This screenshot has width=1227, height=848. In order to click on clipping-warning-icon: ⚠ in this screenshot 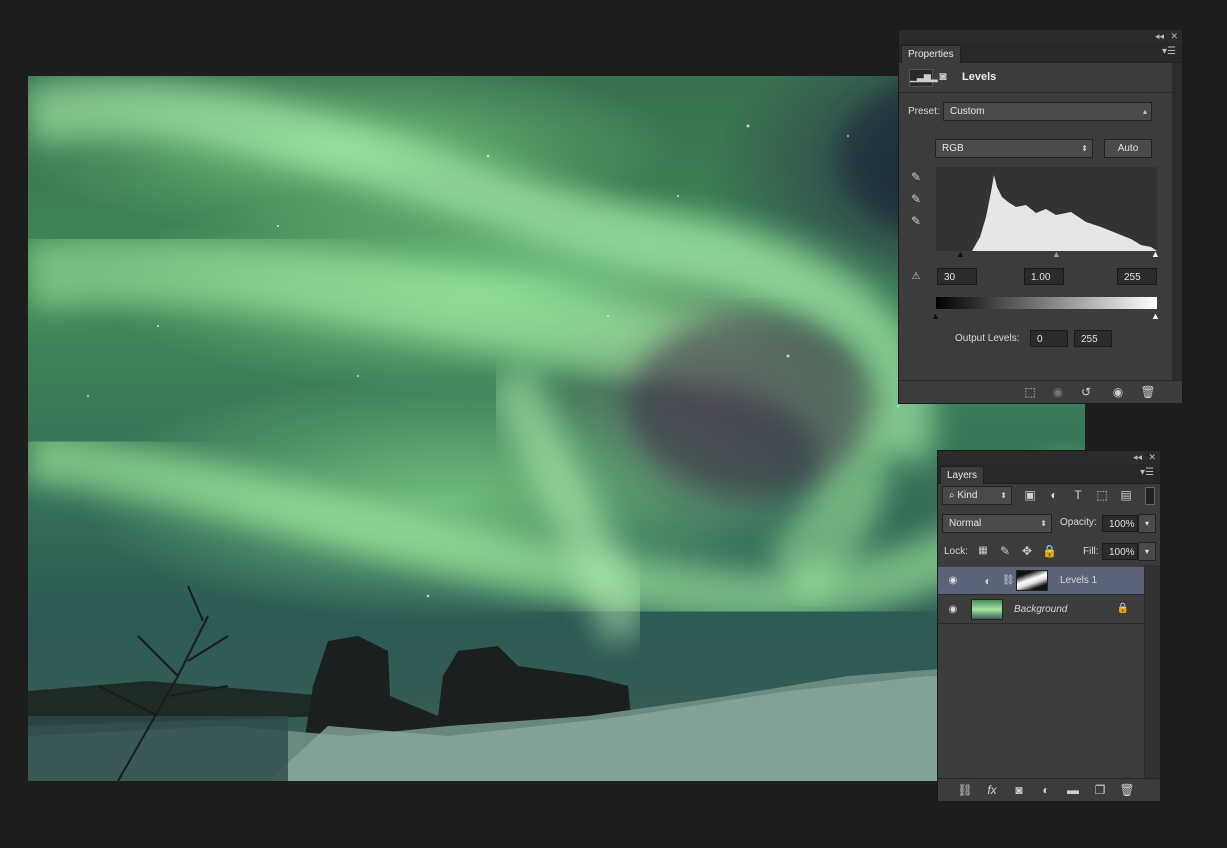, I will do `click(916, 277)`.